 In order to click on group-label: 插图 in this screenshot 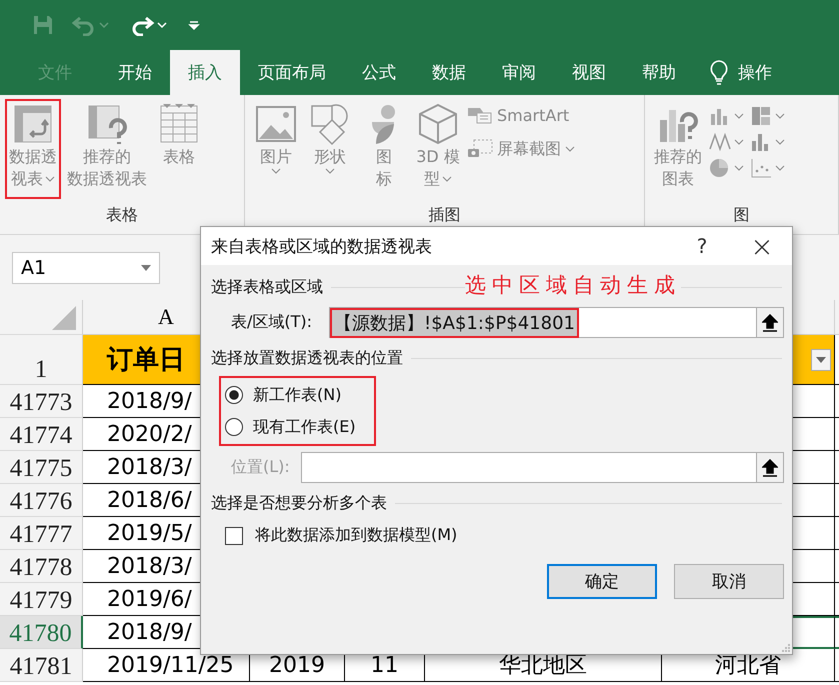, I will do `click(445, 215)`.